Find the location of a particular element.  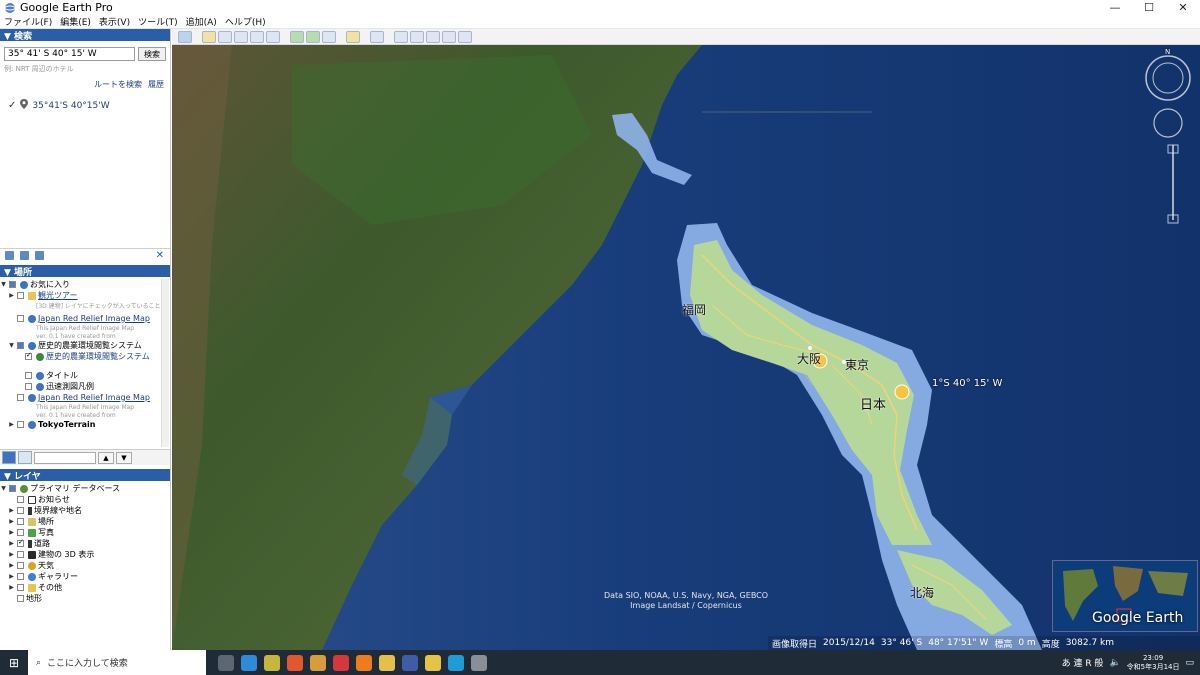

list-item: タイトル is located at coordinates (80, 375).